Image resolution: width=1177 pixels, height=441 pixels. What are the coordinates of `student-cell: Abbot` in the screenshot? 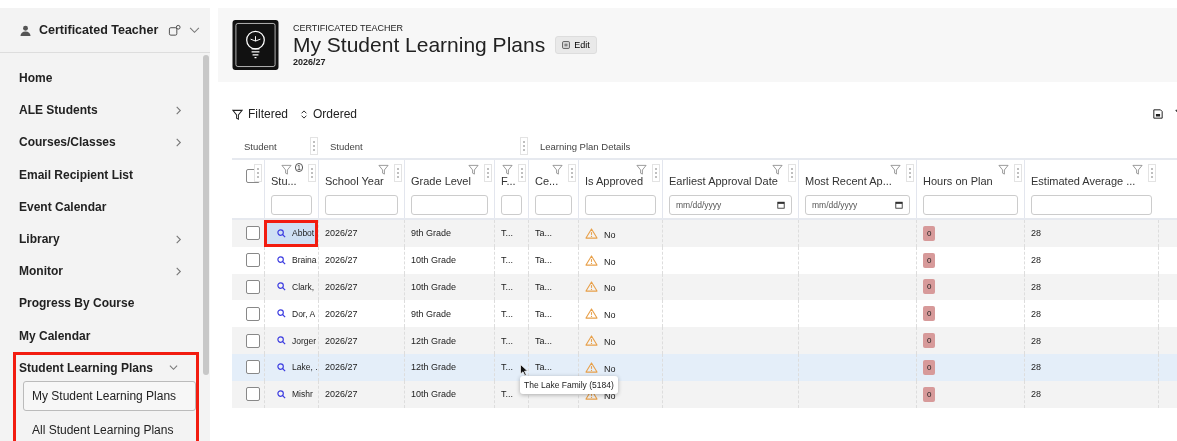 It's located at (291, 233).